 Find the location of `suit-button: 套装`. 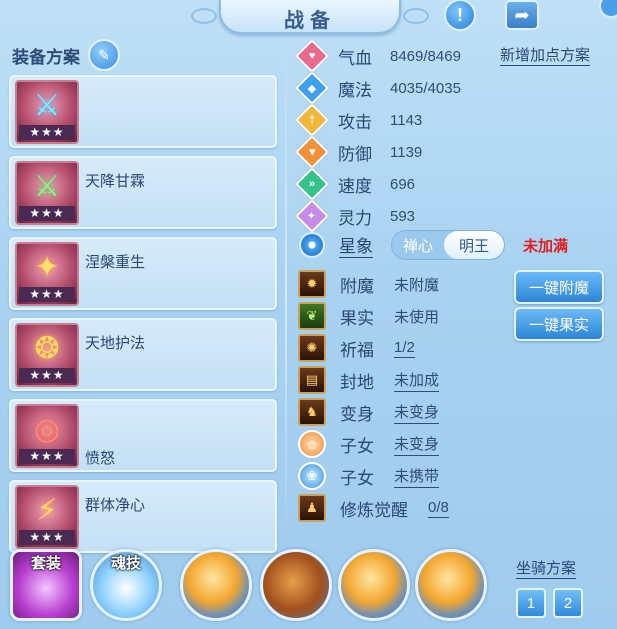

suit-button: 套装 is located at coordinates (46, 585).